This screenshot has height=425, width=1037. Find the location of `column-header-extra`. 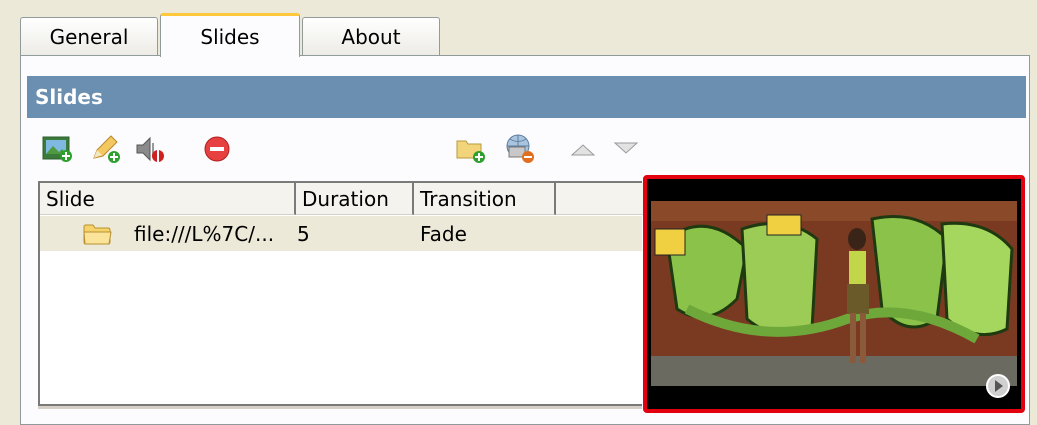

column-header-extra is located at coordinates (601, 199).